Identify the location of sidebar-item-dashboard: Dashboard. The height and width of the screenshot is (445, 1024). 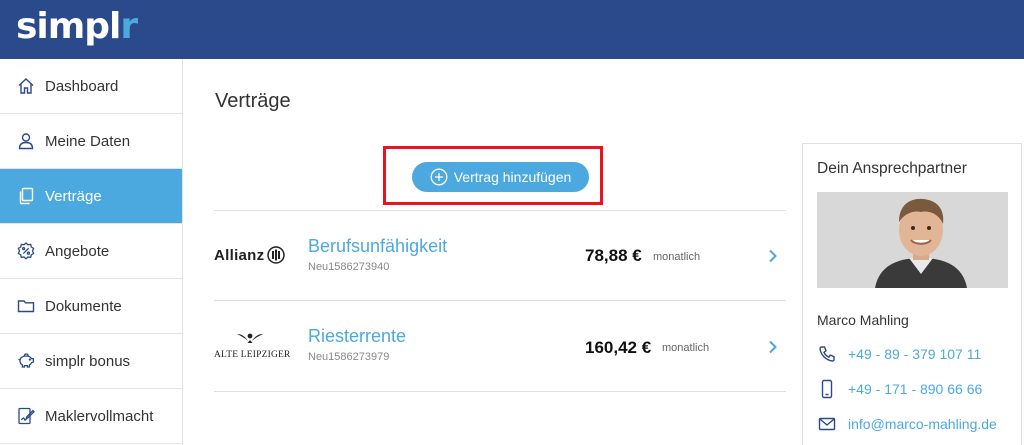
(91, 86).